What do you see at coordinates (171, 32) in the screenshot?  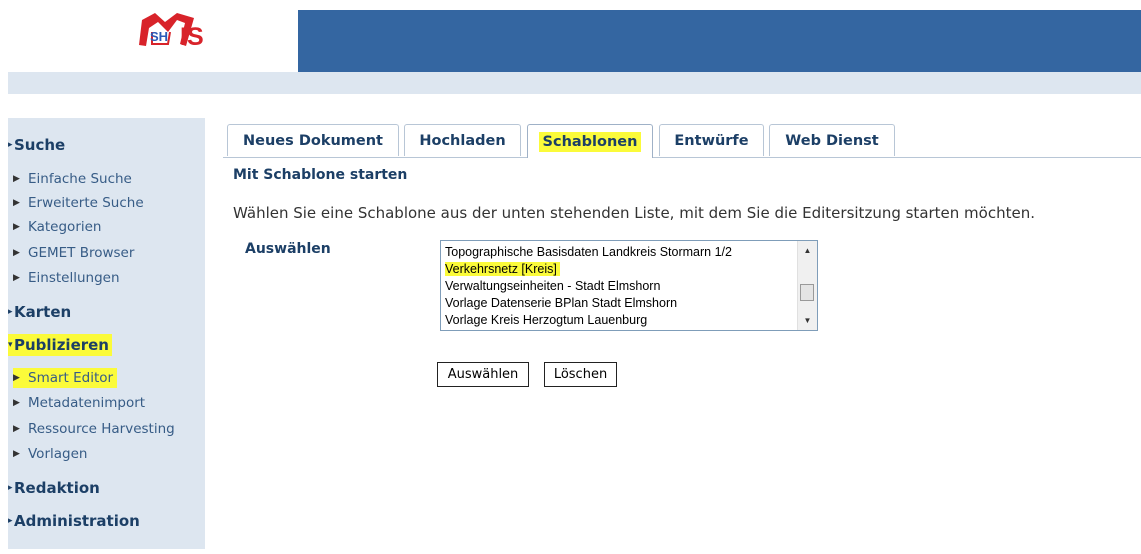 I see `shmis-logo-icon: SH IS` at bounding box center [171, 32].